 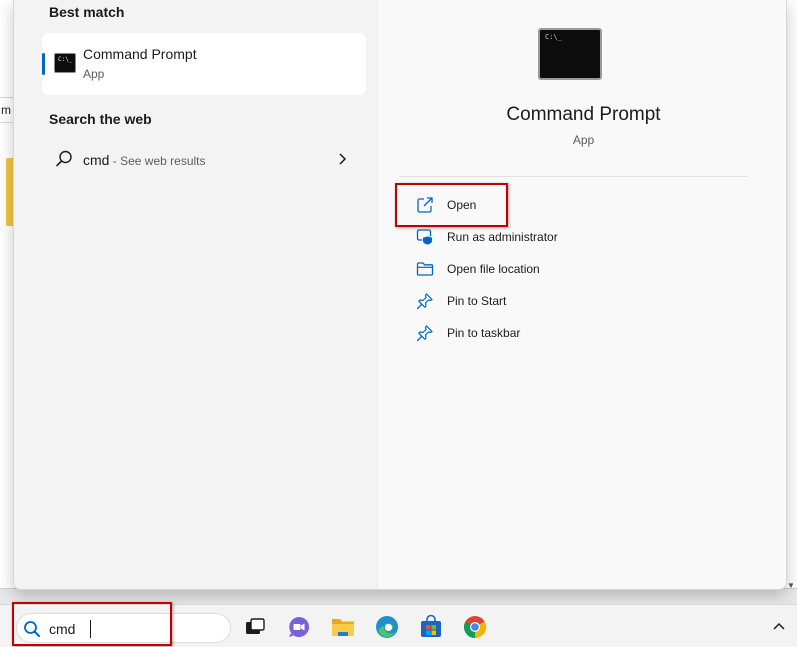 What do you see at coordinates (431, 627) in the screenshot?
I see `store-icon` at bounding box center [431, 627].